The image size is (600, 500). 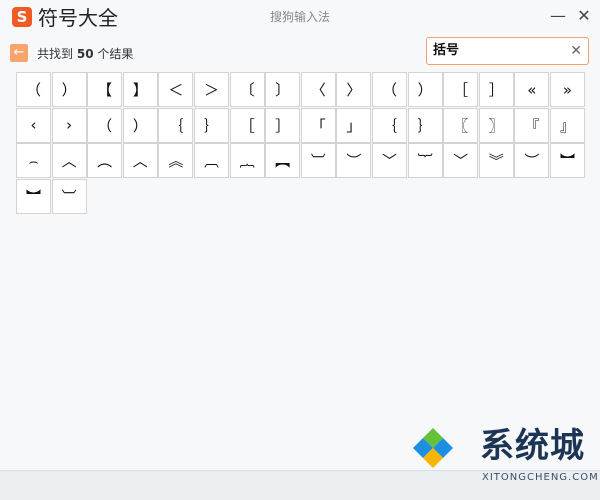 I want to click on symbol-cell: ︸, so click(x=425, y=161).